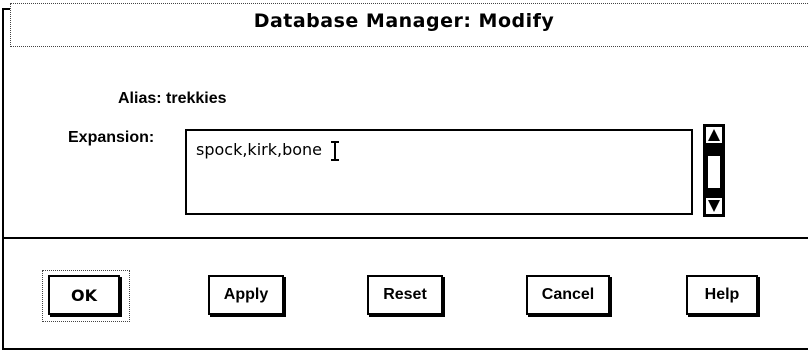 This screenshot has width=808, height=358. I want to click on scroll-up-button, so click(714, 135).